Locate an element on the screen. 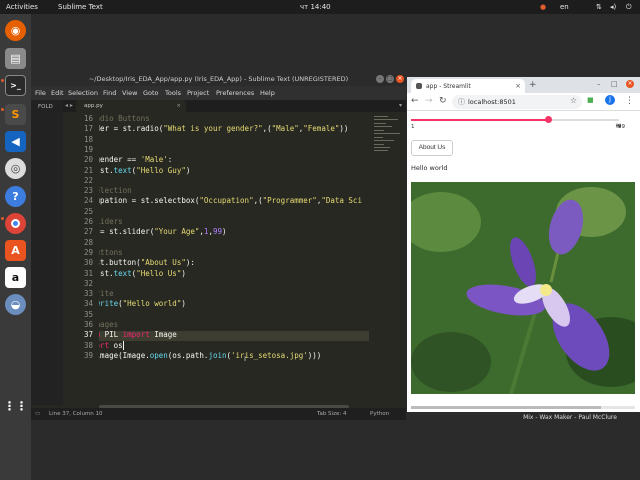 This screenshot has width=640, height=480. menu-edit: Edit is located at coordinates (57, 93).